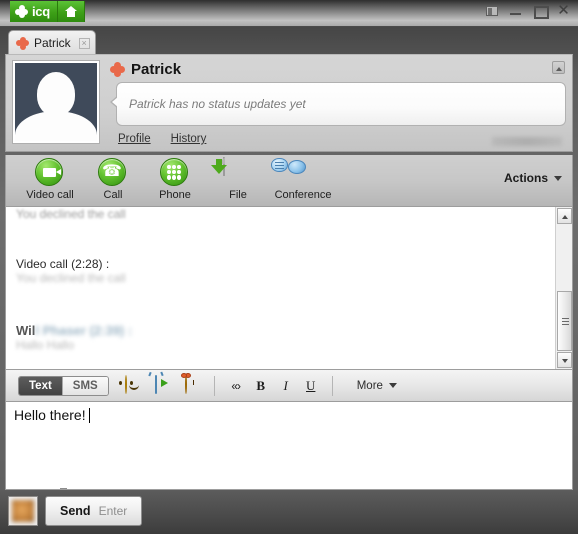 This screenshot has width=578, height=534. What do you see at coordinates (131, 385) in the screenshot?
I see `smiley-icon` at bounding box center [131, 385].